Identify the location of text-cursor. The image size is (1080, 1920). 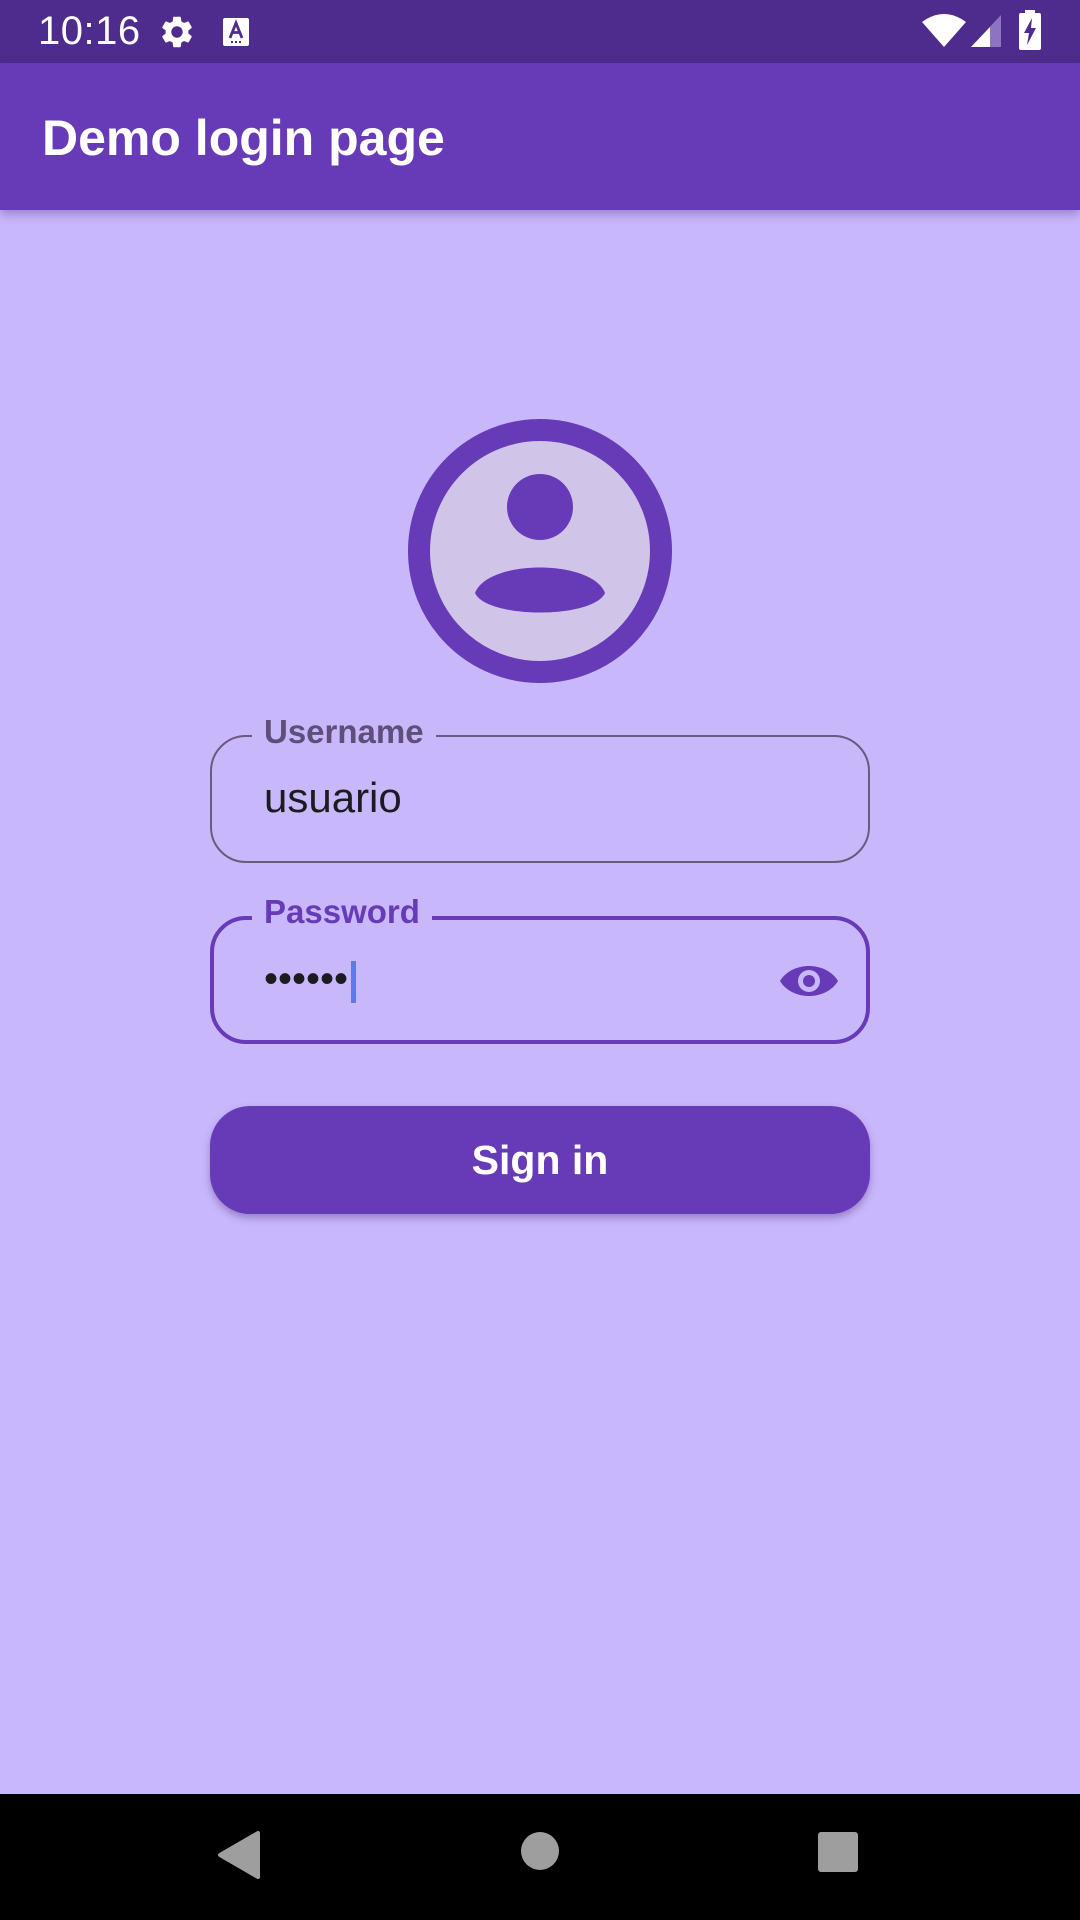
(353, 982).